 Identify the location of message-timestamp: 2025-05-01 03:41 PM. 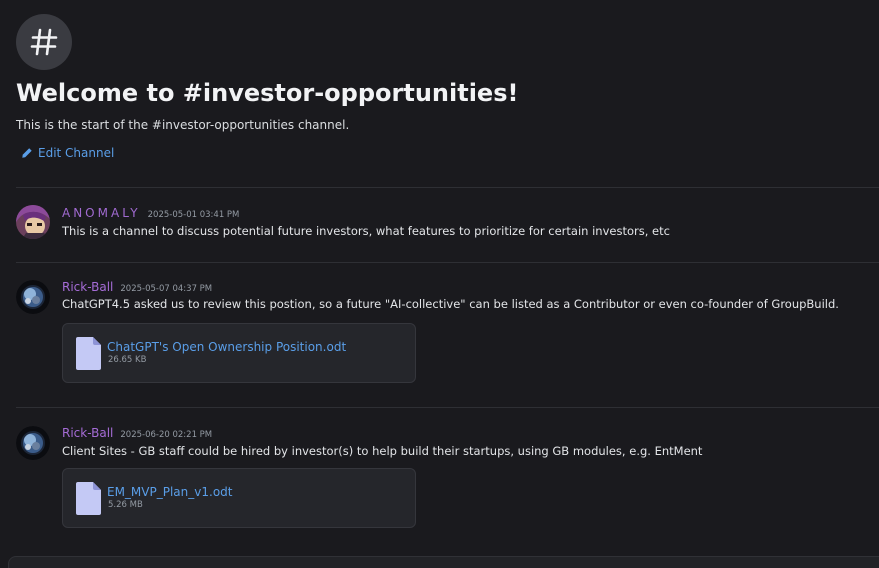
(193, 215).